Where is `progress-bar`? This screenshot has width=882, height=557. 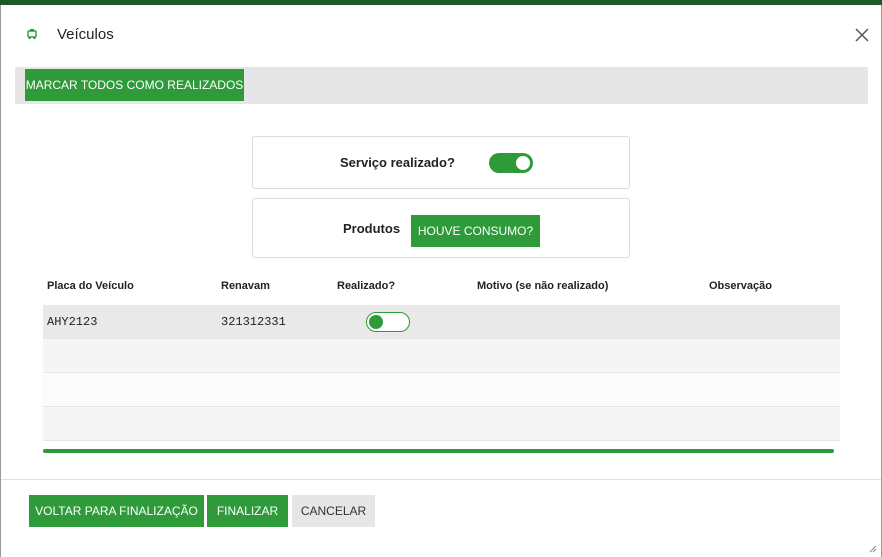
progress-bar is located at coordinates (438, 451).